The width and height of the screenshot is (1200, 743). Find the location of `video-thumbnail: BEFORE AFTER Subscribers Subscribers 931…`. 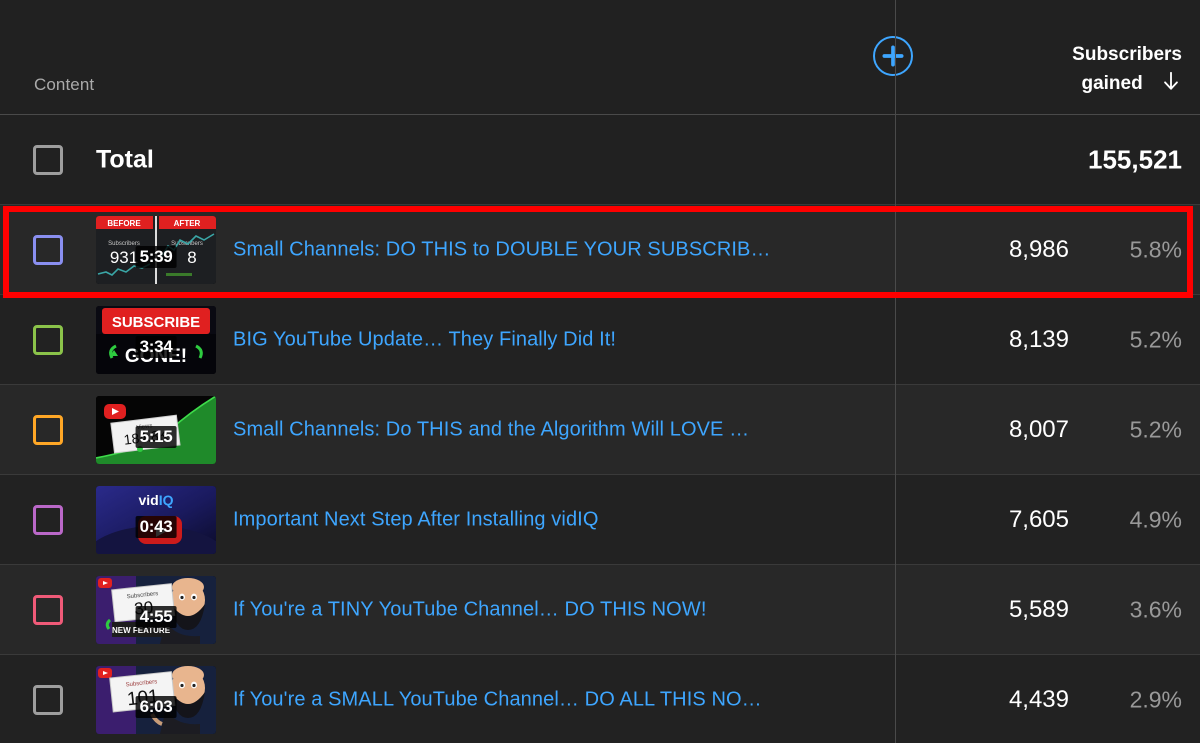

video-thumbnail: BEFORE AFTER Subscribers Subscribers 931… is located at coordinates (156, 249).